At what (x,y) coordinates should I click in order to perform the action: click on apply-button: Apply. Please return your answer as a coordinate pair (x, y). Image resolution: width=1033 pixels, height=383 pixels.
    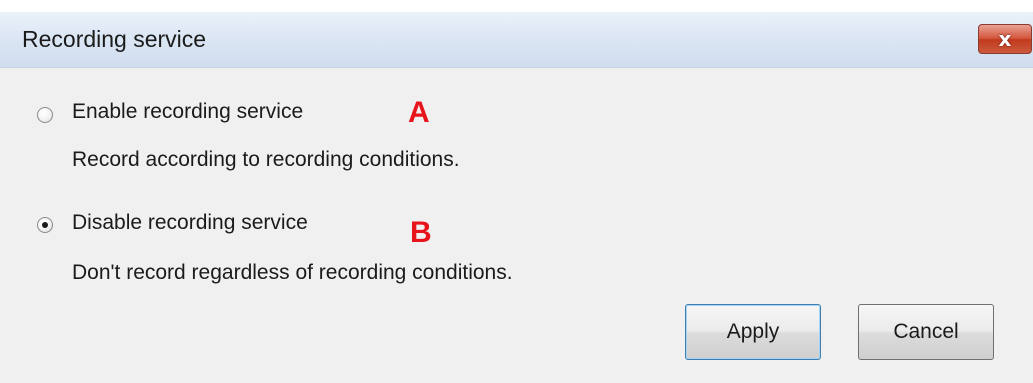
    Looking at the image, I should click on (753, 332).